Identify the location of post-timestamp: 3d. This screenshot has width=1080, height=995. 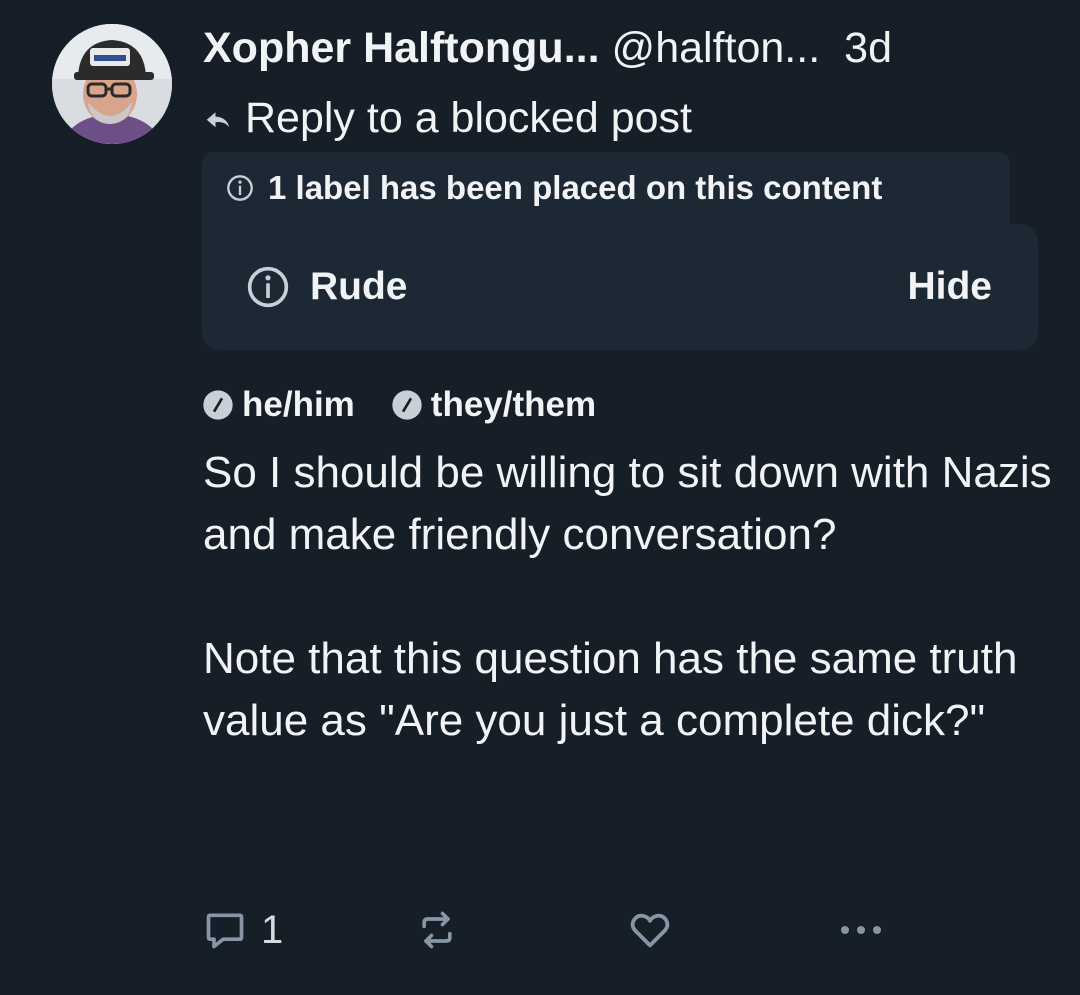
(868, 48).